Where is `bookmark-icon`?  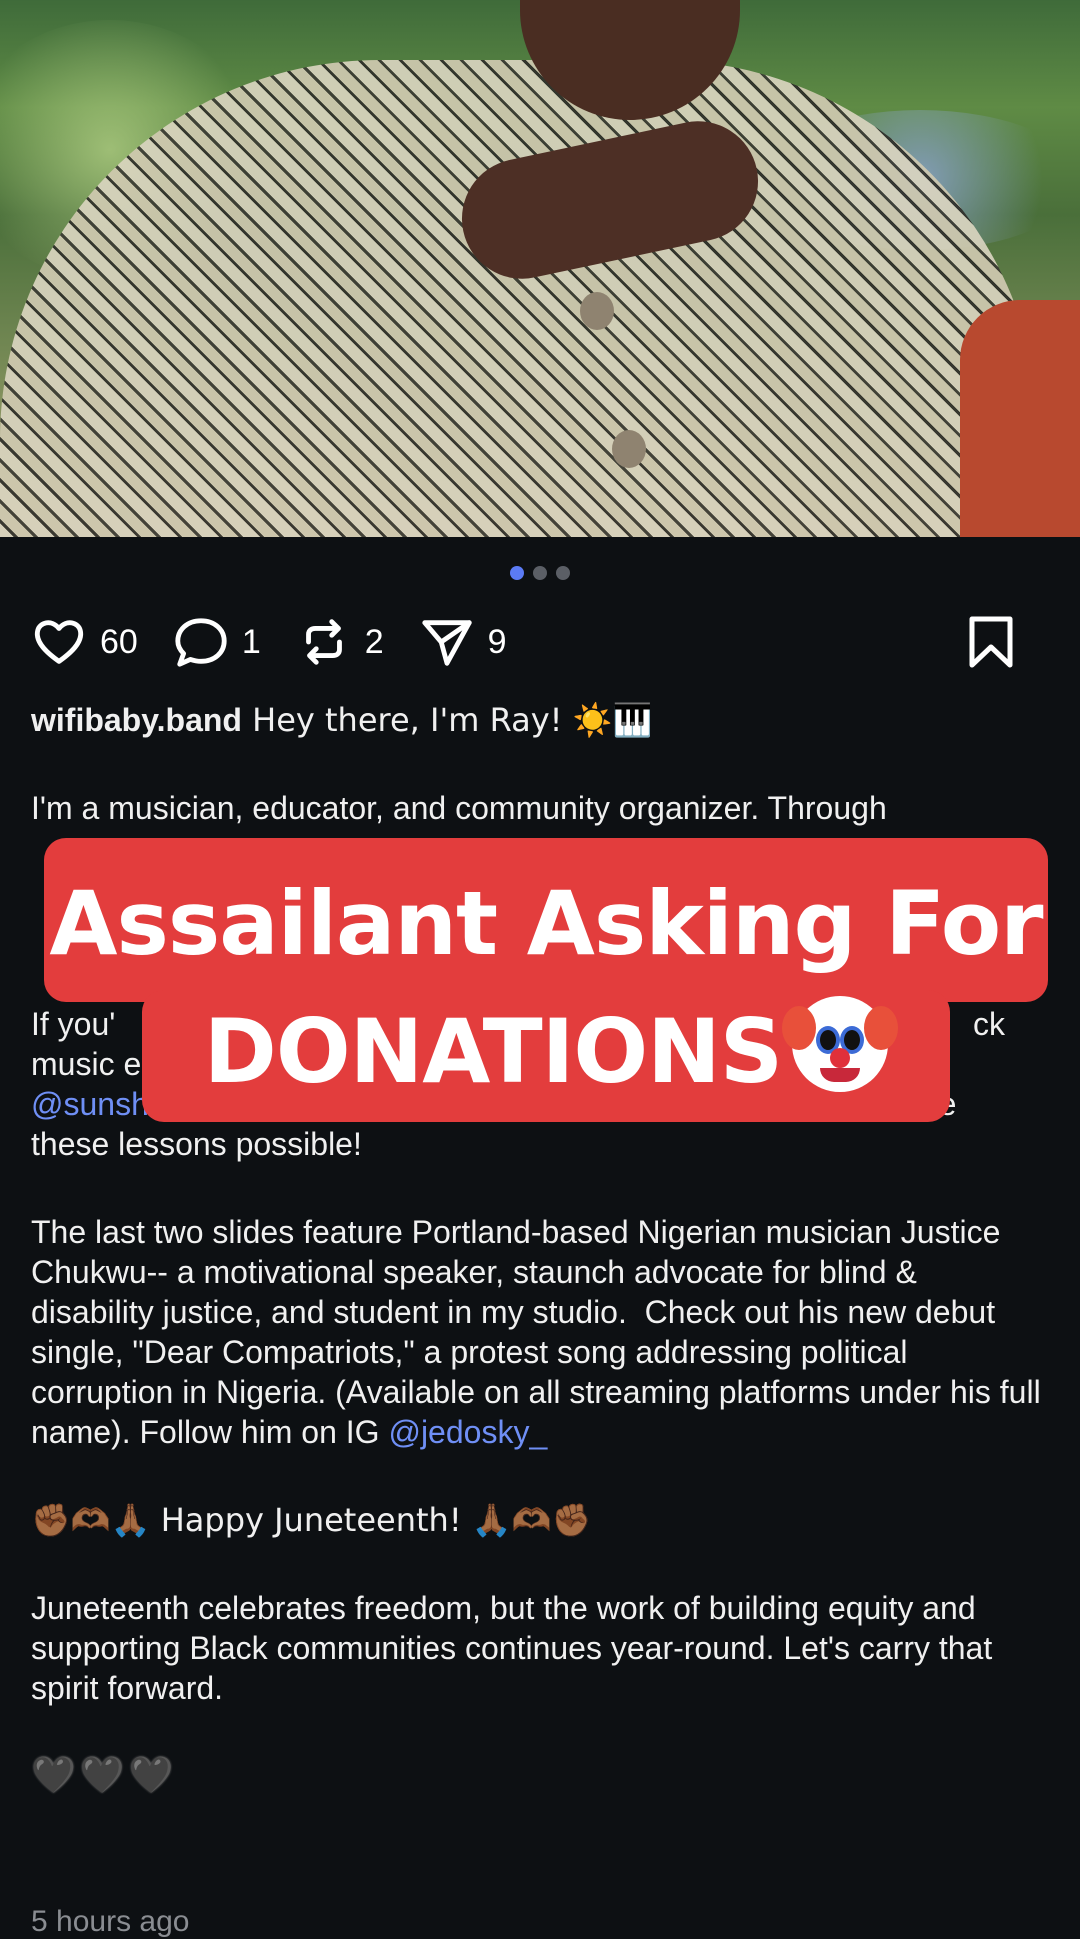 bookmark-icon is located at coordinates (991, 642).